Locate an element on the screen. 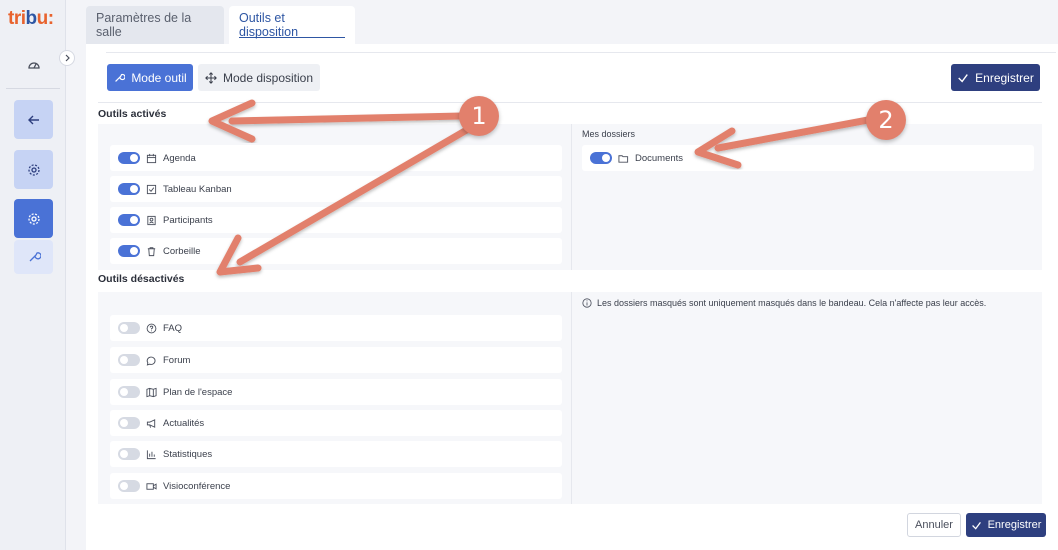  tab-tools-layout: Outils et disposition is located at coordinates (292, 25).